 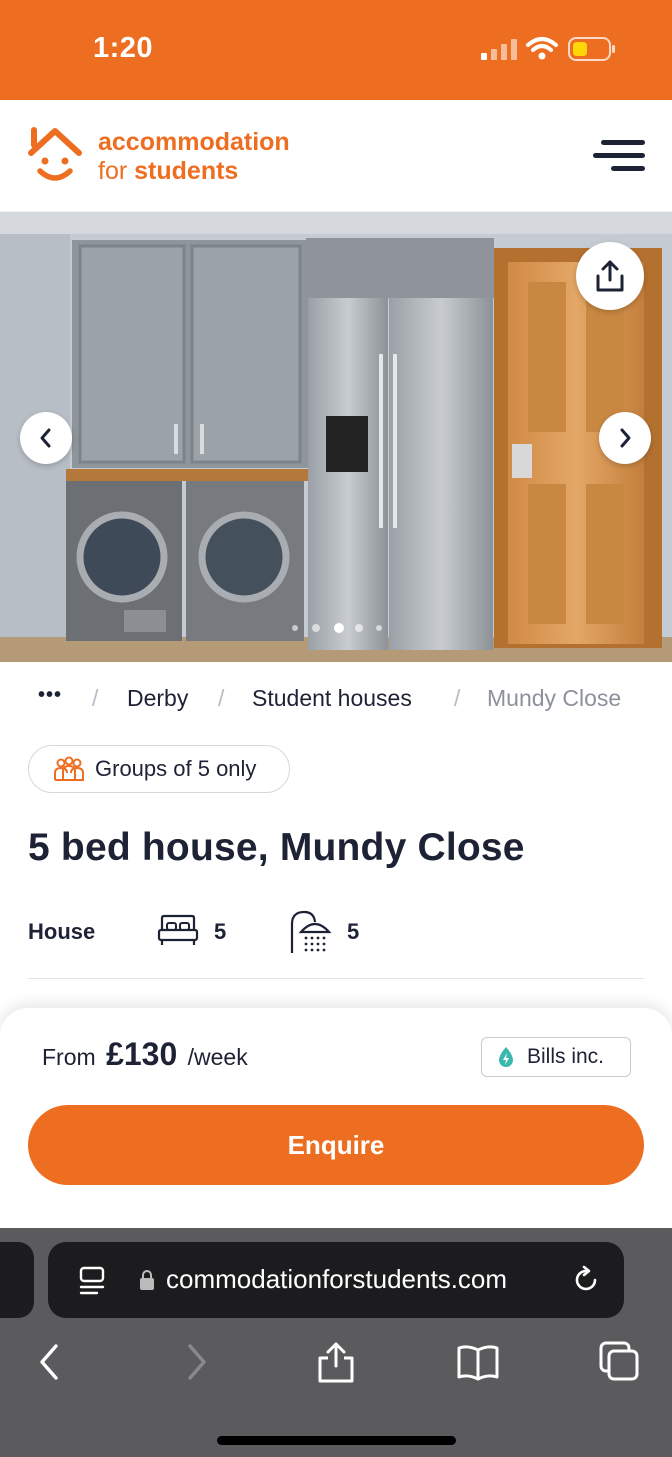 What do you see at coordinates (566, 1056) in the screenshot?
I see `bills-label: Bills inc.` at bounding box center [566, 1056].